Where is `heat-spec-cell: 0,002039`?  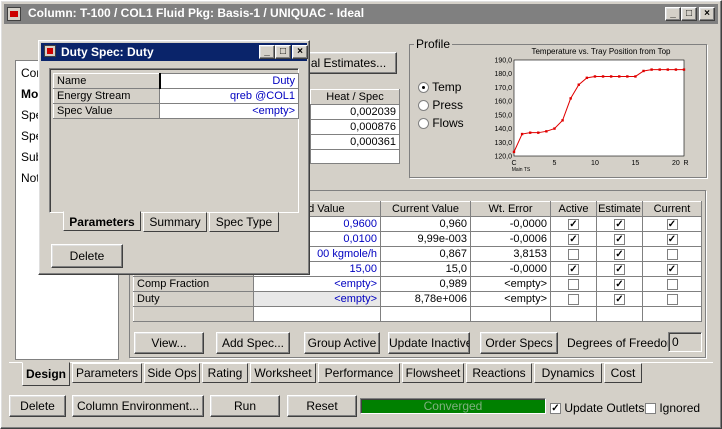 heat-spec-cell: 0,002039 is located at coordinates (355, 112).